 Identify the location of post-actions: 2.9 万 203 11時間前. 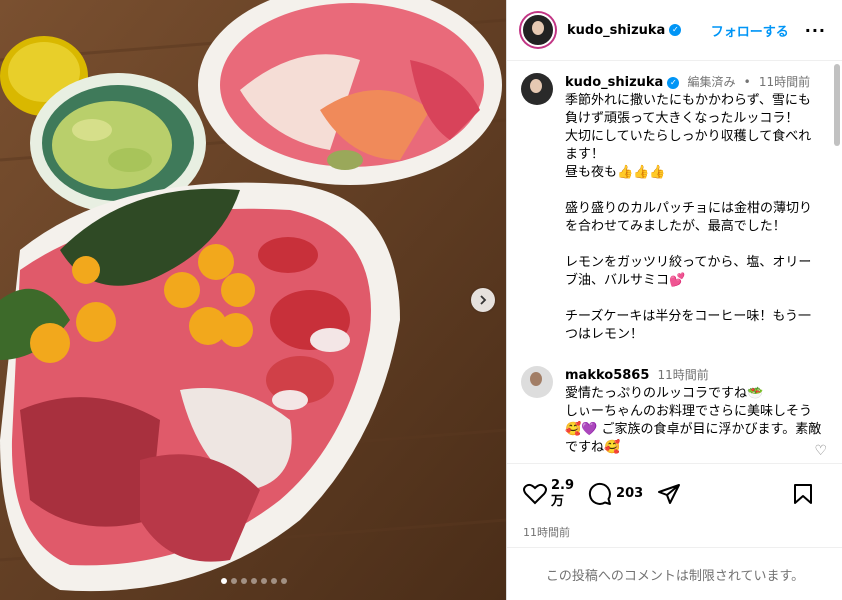
(674, 505).